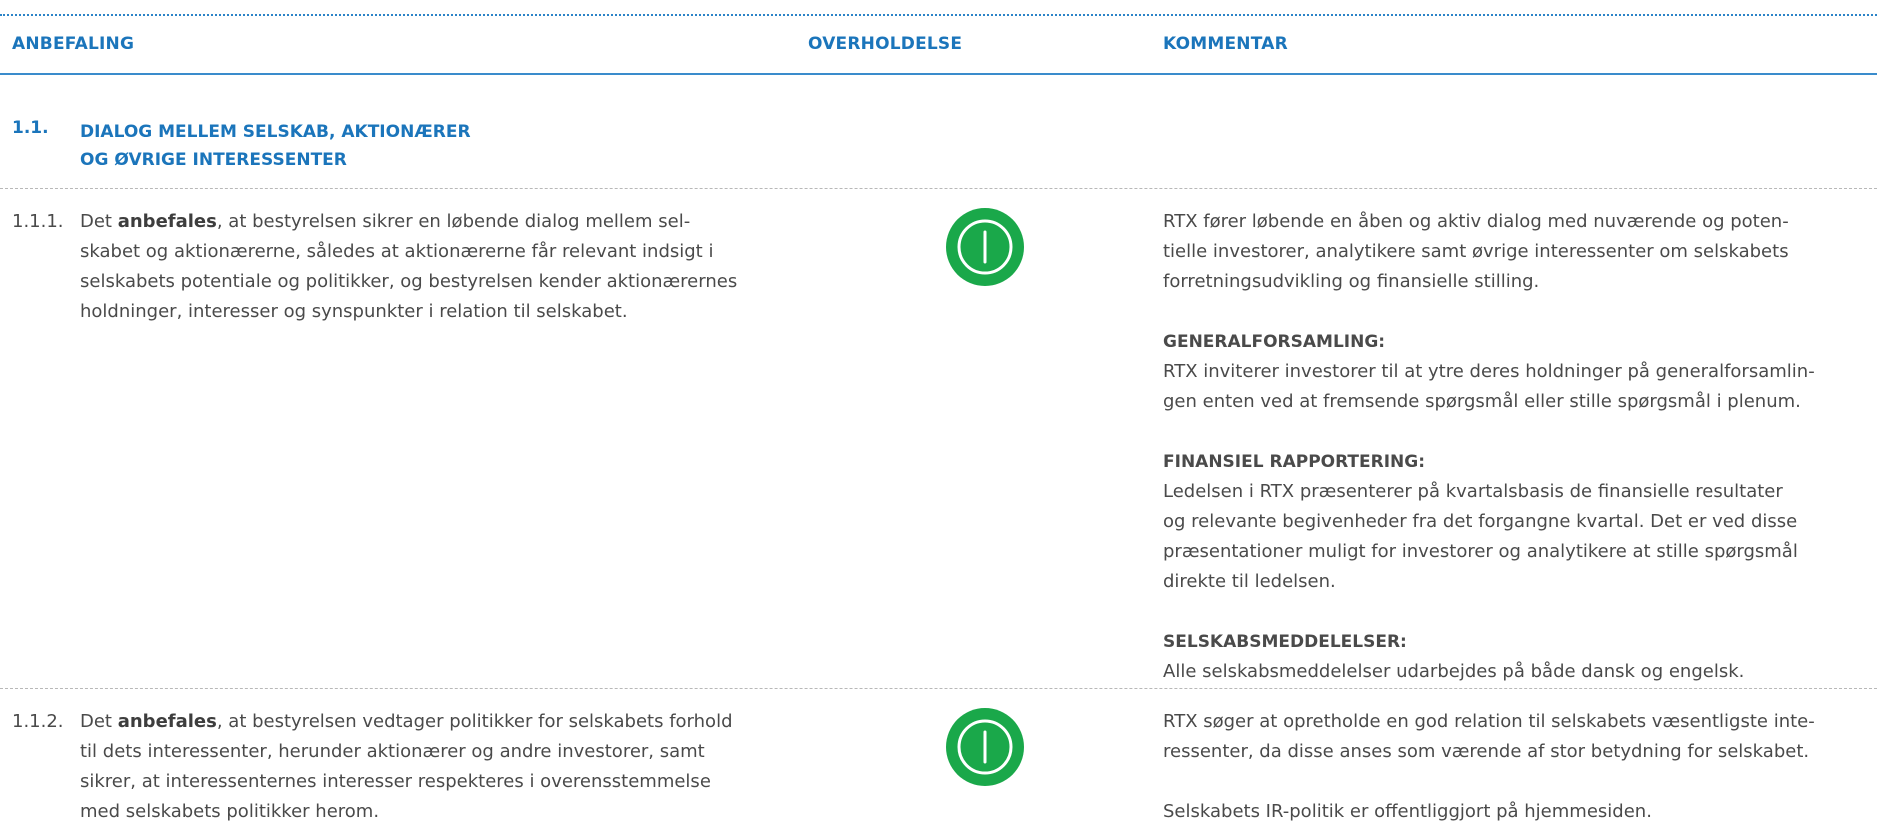 This screenshot has width=1877, height=835. What do you see at coordinates (73, 44) in the screenshot?
I see `column-header-recommendation: ANBEFALING` at bounding box center [73, 44].